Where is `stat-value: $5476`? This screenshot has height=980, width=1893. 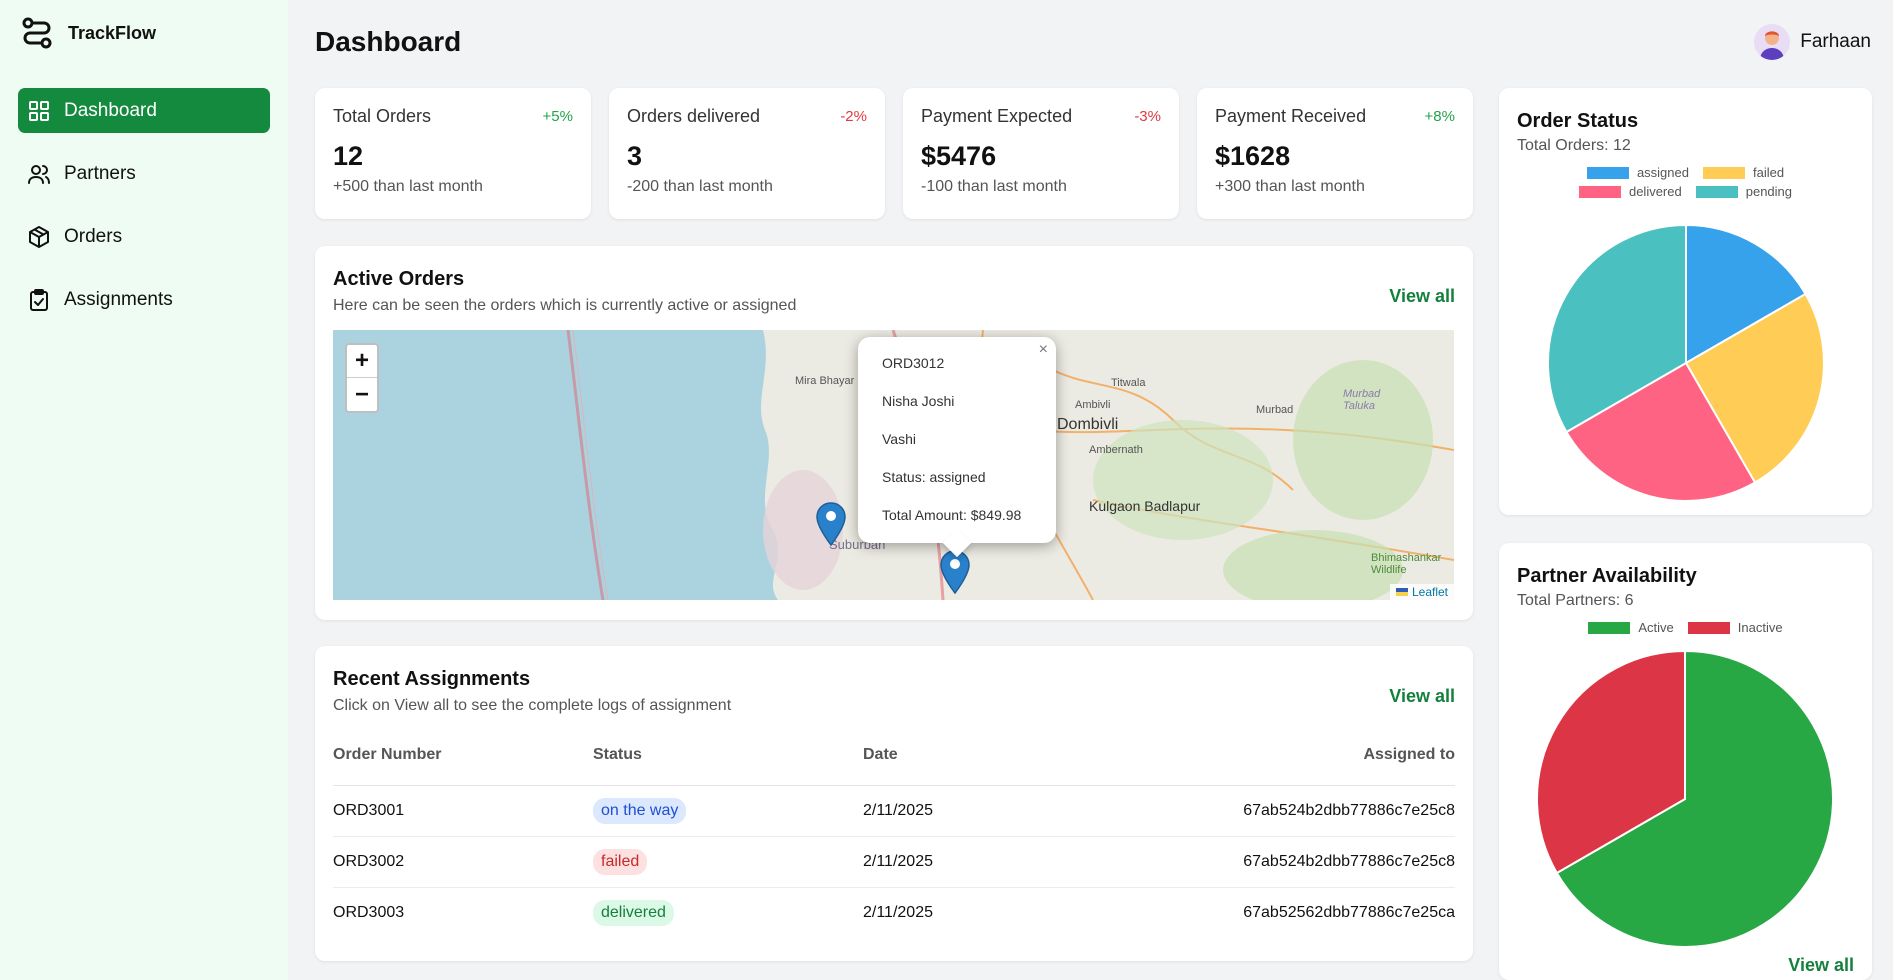 stat-value: $5476 is located at coordinates (959, 156).